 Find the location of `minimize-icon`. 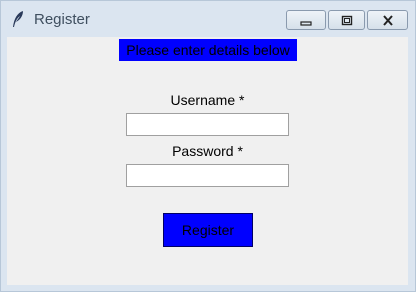

minimize-icon is located at coordinates (306, 20).